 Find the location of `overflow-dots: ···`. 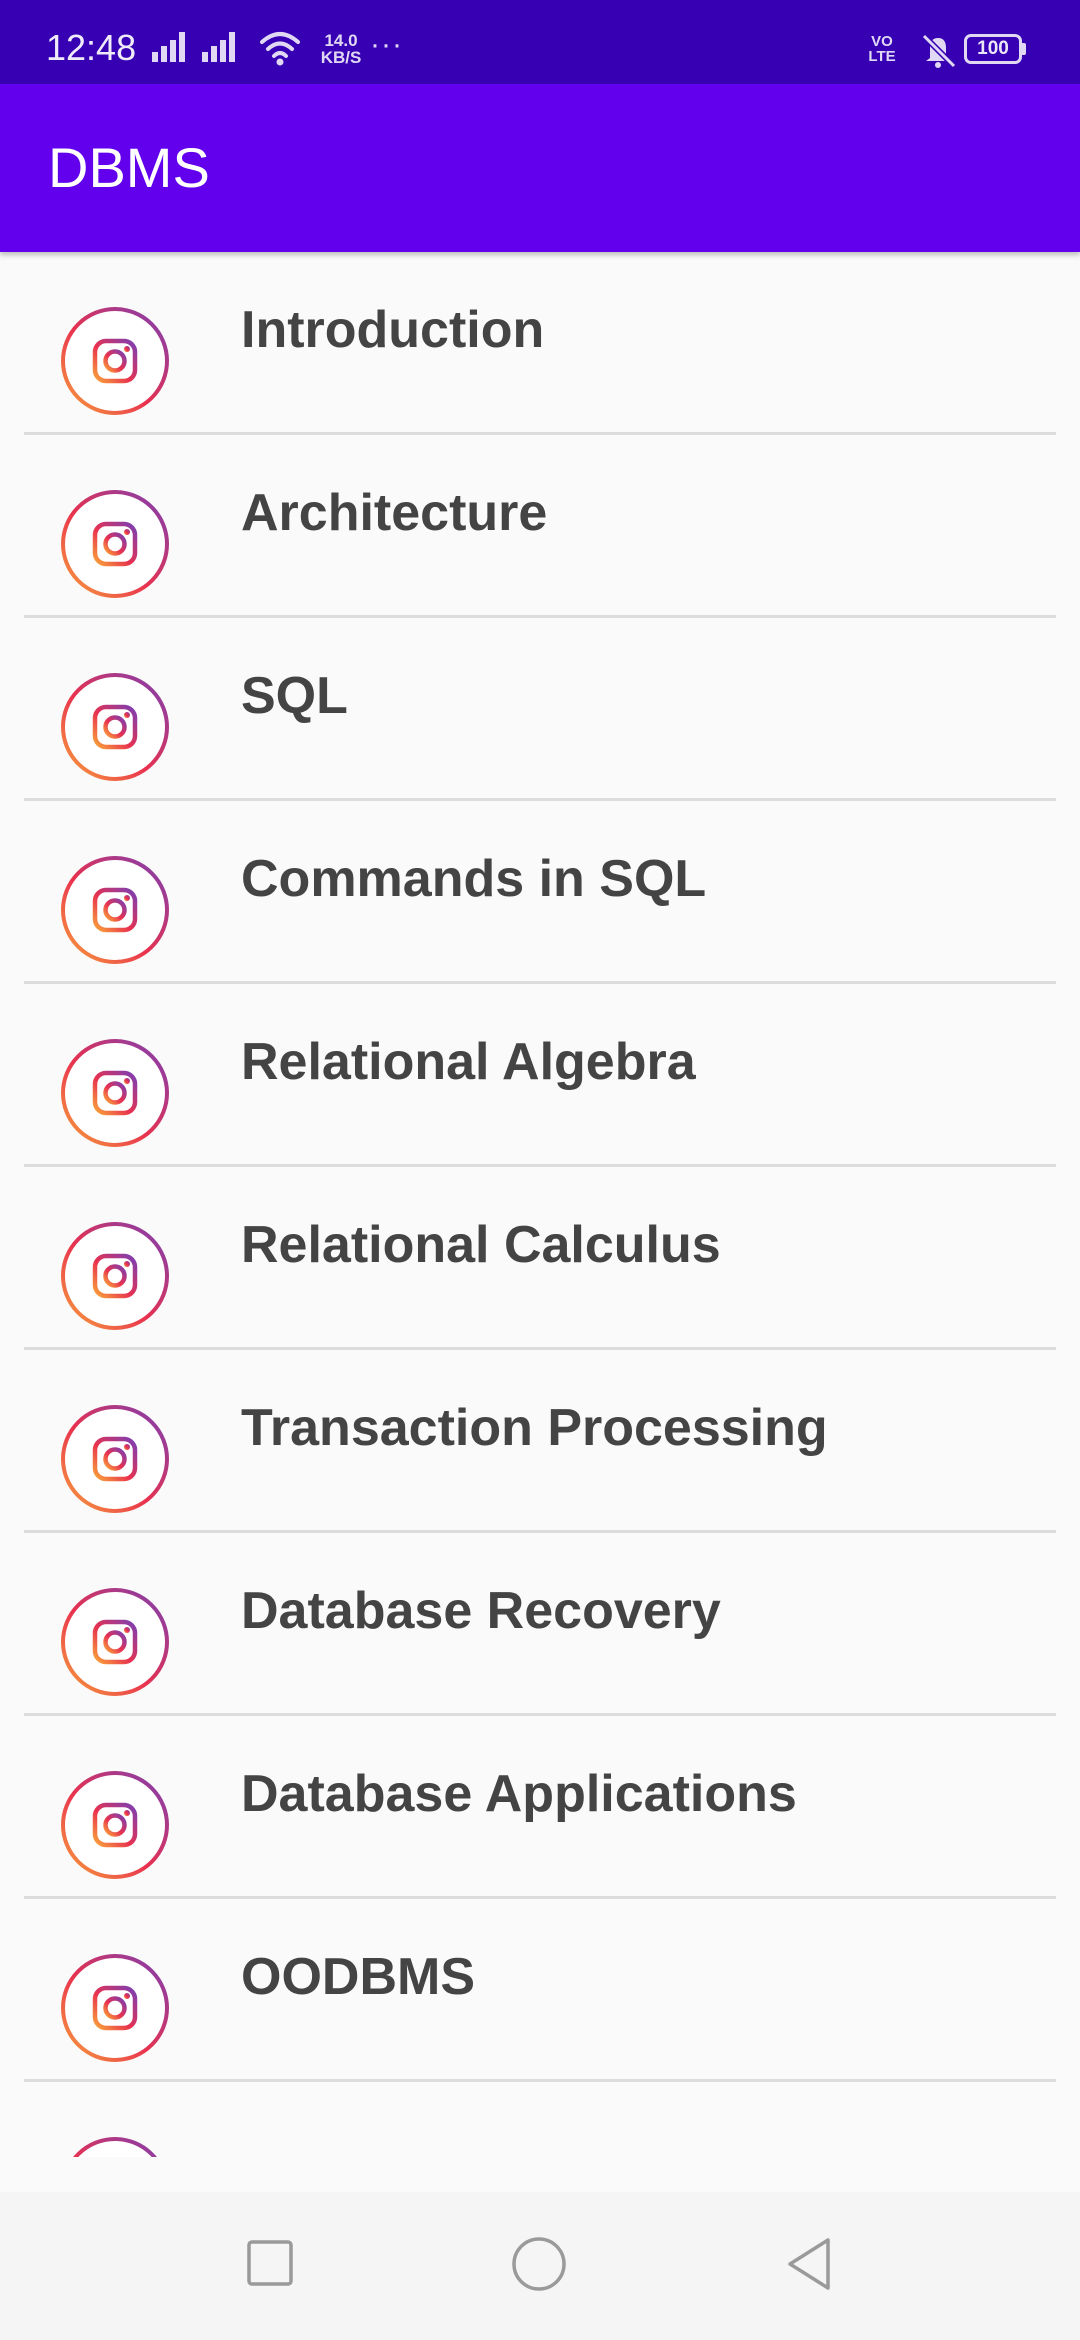

overflow-dots: ··· is located at coordinates (386, 44).